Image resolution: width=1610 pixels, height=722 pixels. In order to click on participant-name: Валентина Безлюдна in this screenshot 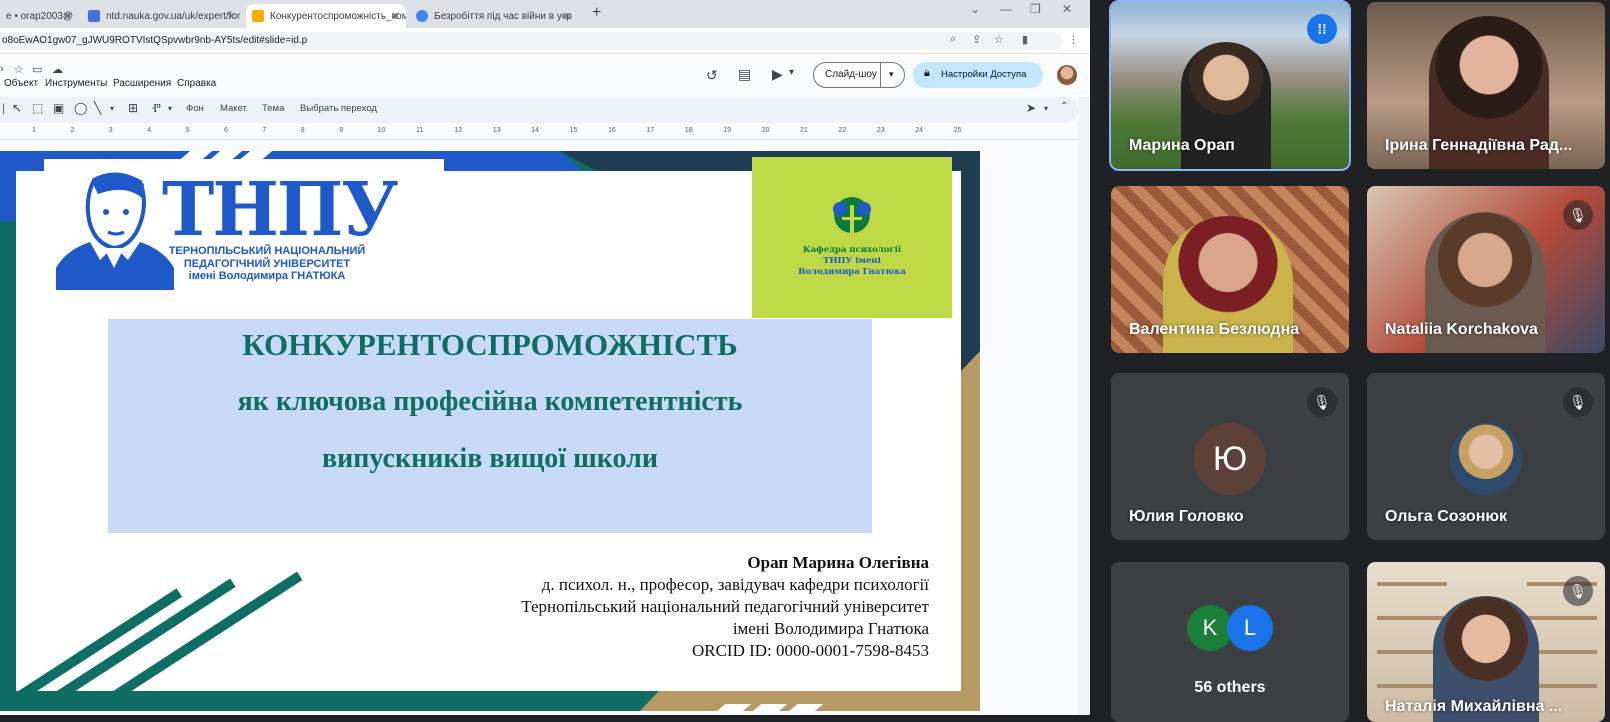, I will do `click(1214, 329)`.